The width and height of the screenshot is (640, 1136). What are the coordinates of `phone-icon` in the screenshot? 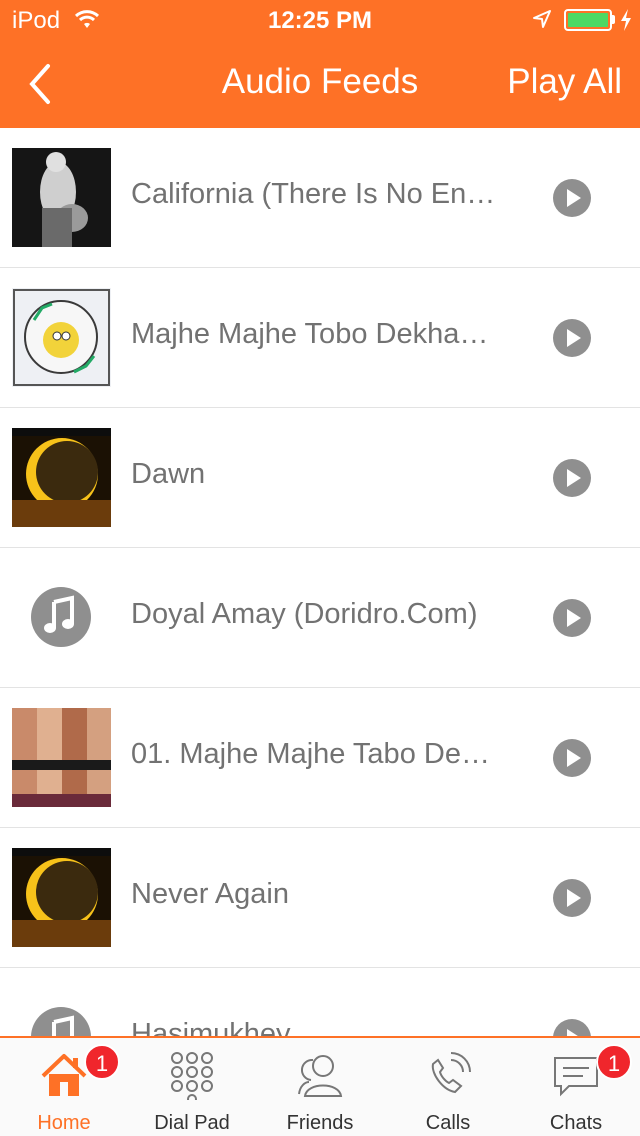 It's located at (451, 1073).